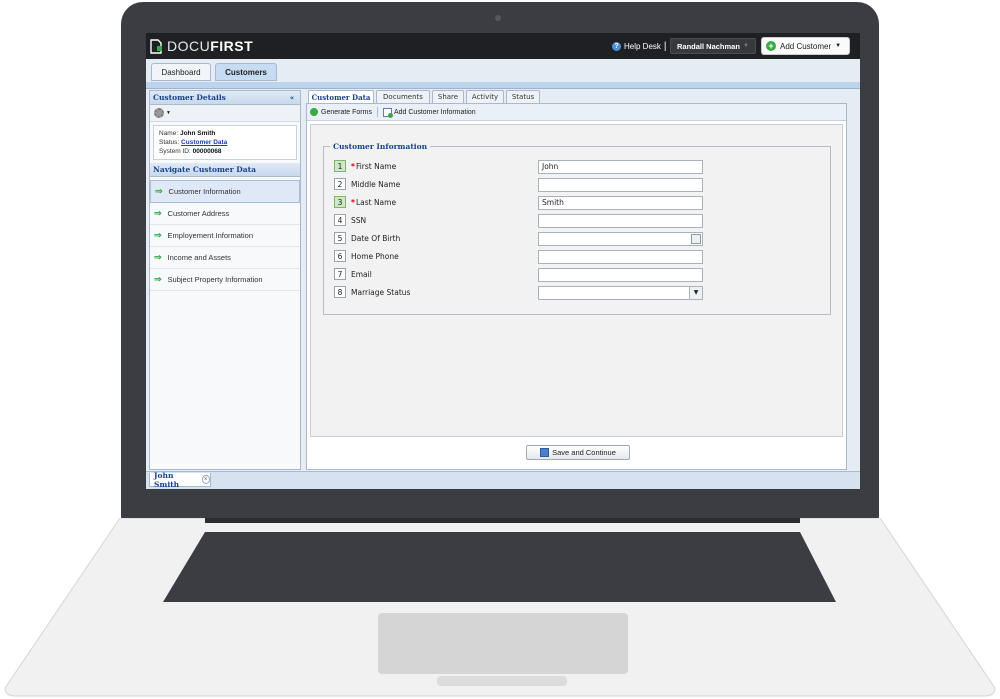 This screenshot has height=699, width=1000. What do you see at coordinates (169, 133) in the screenshot?
I see `name-label: Name:` at bounding box center [169, 133].